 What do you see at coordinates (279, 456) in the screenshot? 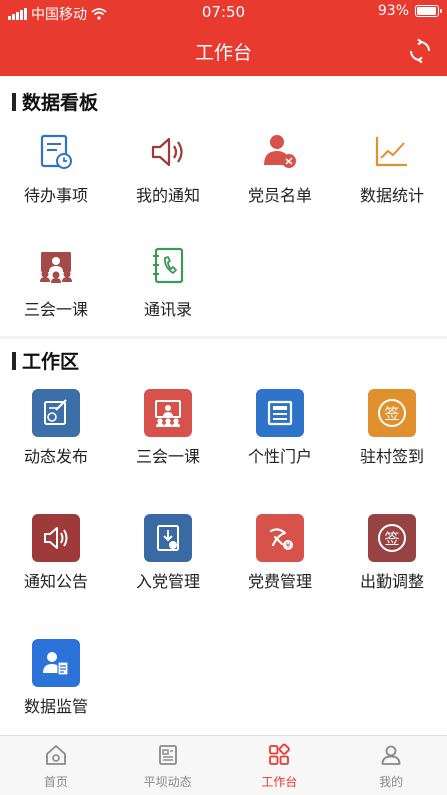
I see `workspace-item-label: 个性门户` at bounding box center [279, 456].